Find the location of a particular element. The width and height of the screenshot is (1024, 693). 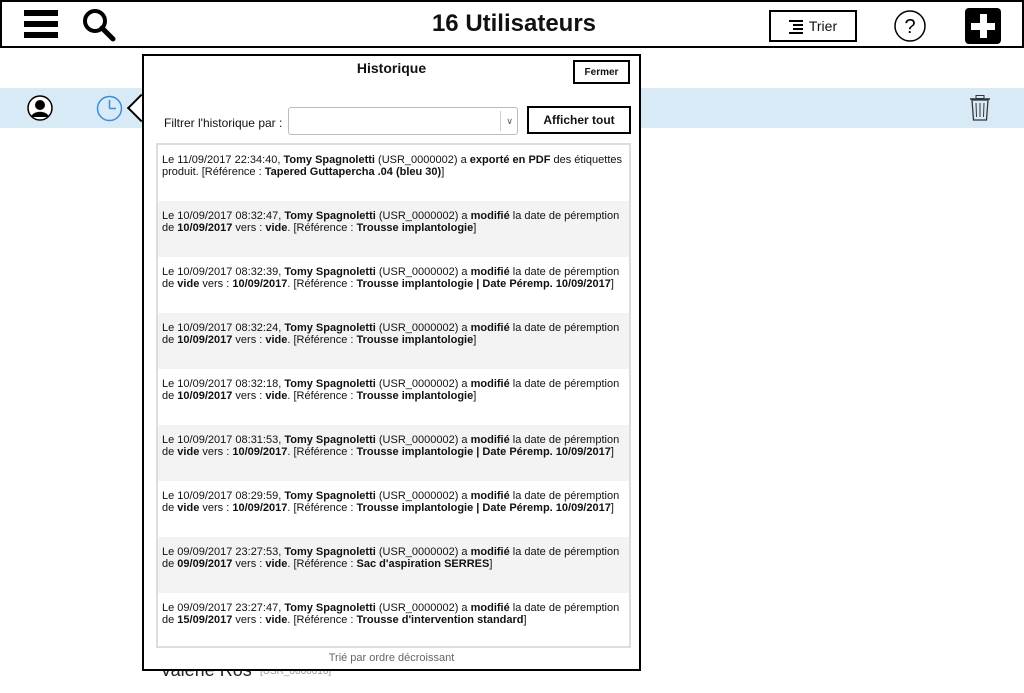

history-entry-prefix: Le 10/09/2017 08:32:24, is located at coordinates (223, 328).